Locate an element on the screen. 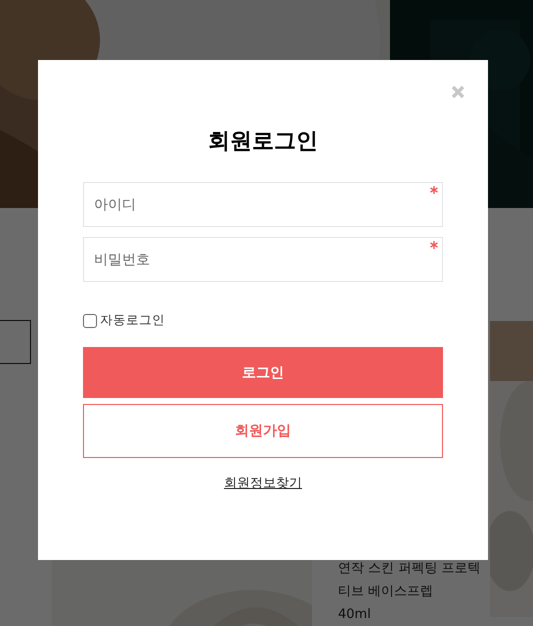  auto-login-checkbox is located at coordinates (90, 321).